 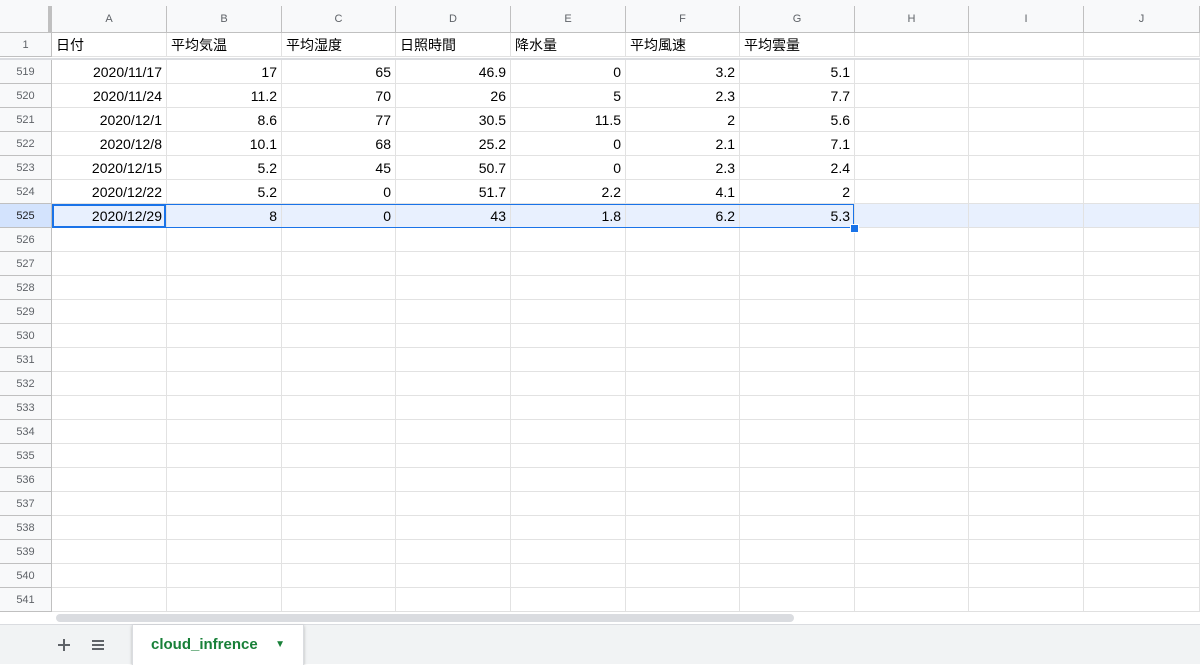 I want to click on cell: 7.1, so click(x=797, y=144).